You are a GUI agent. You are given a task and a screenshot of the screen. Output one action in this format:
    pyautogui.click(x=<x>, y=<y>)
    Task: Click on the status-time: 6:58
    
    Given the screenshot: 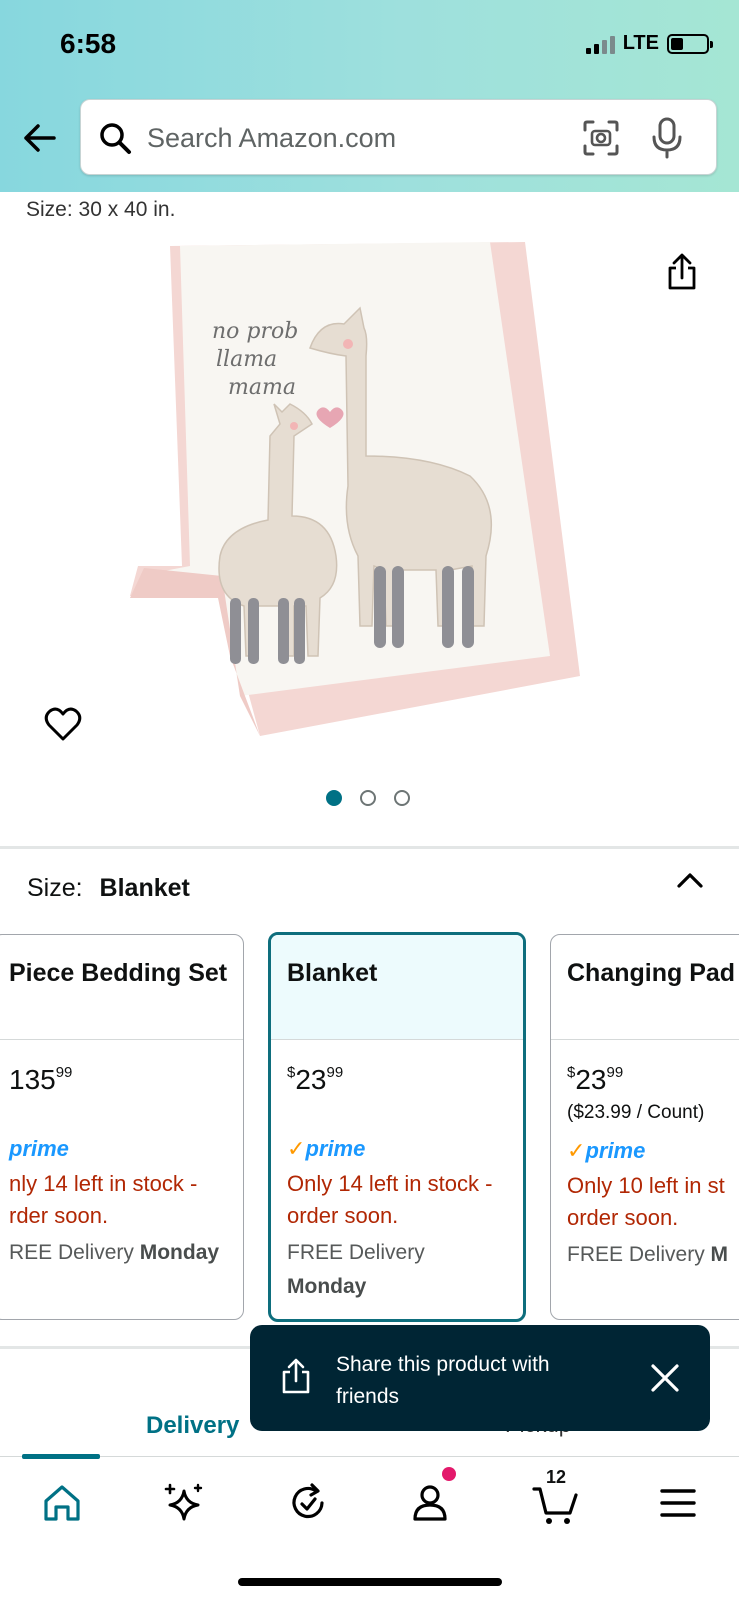 What is the action you would take?
    pyautogui.click(x=88, y=43)
    